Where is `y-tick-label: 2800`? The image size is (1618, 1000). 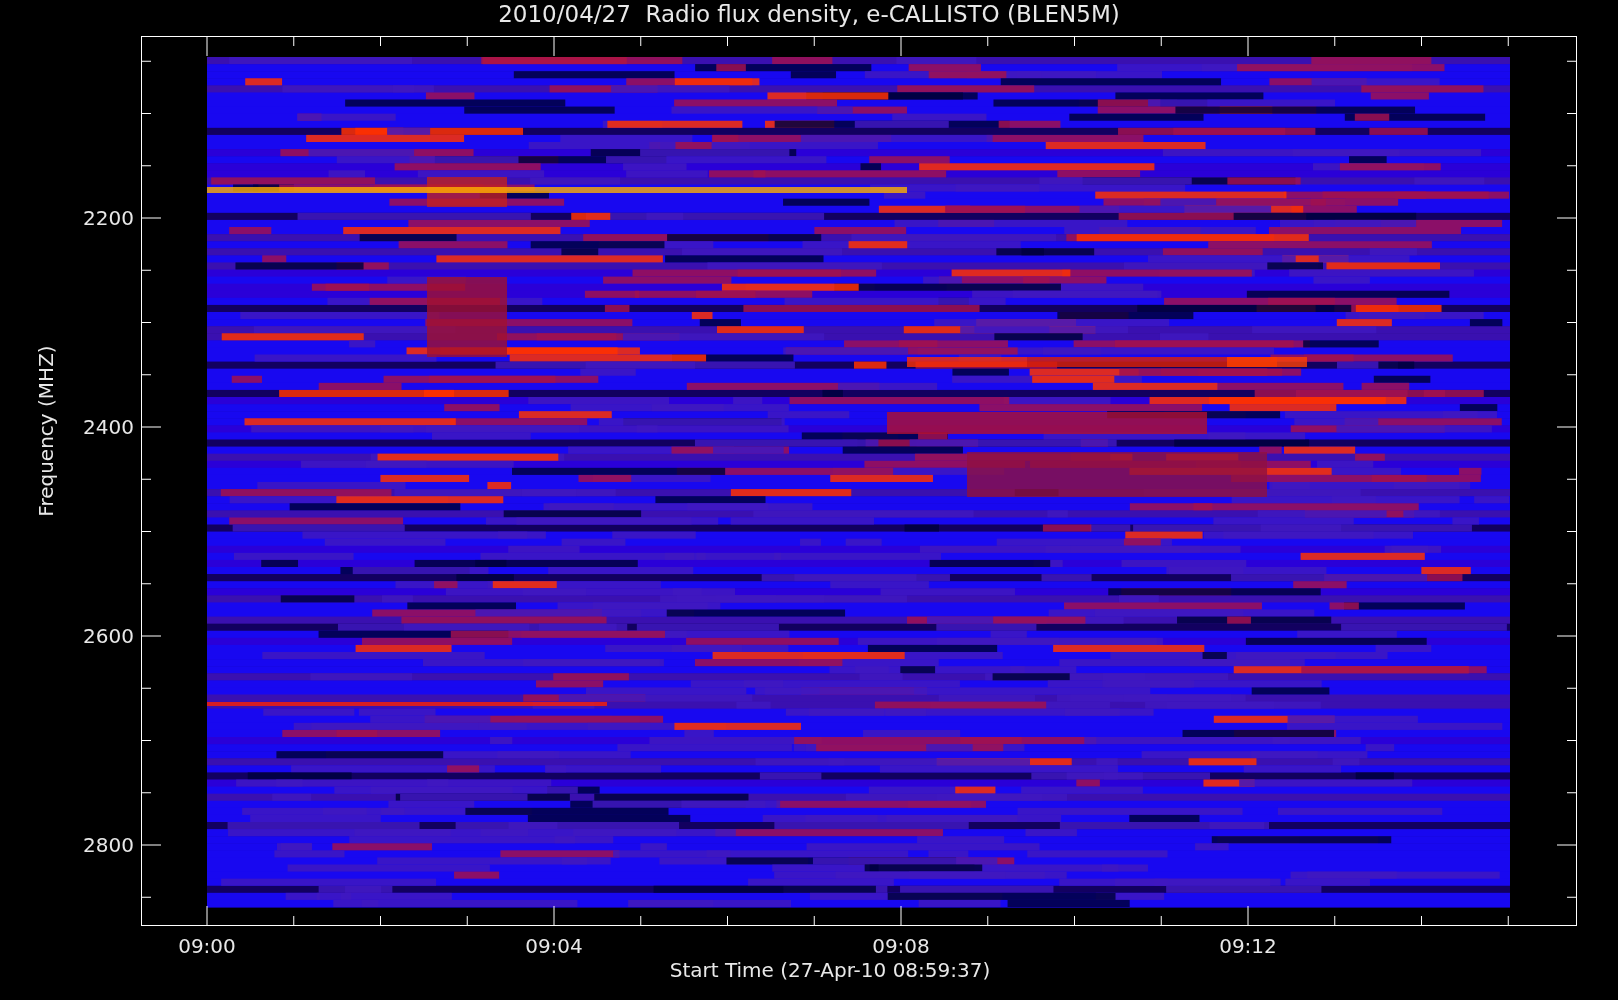
y-tick-label: 2800 is located at coordinates (108, 844).